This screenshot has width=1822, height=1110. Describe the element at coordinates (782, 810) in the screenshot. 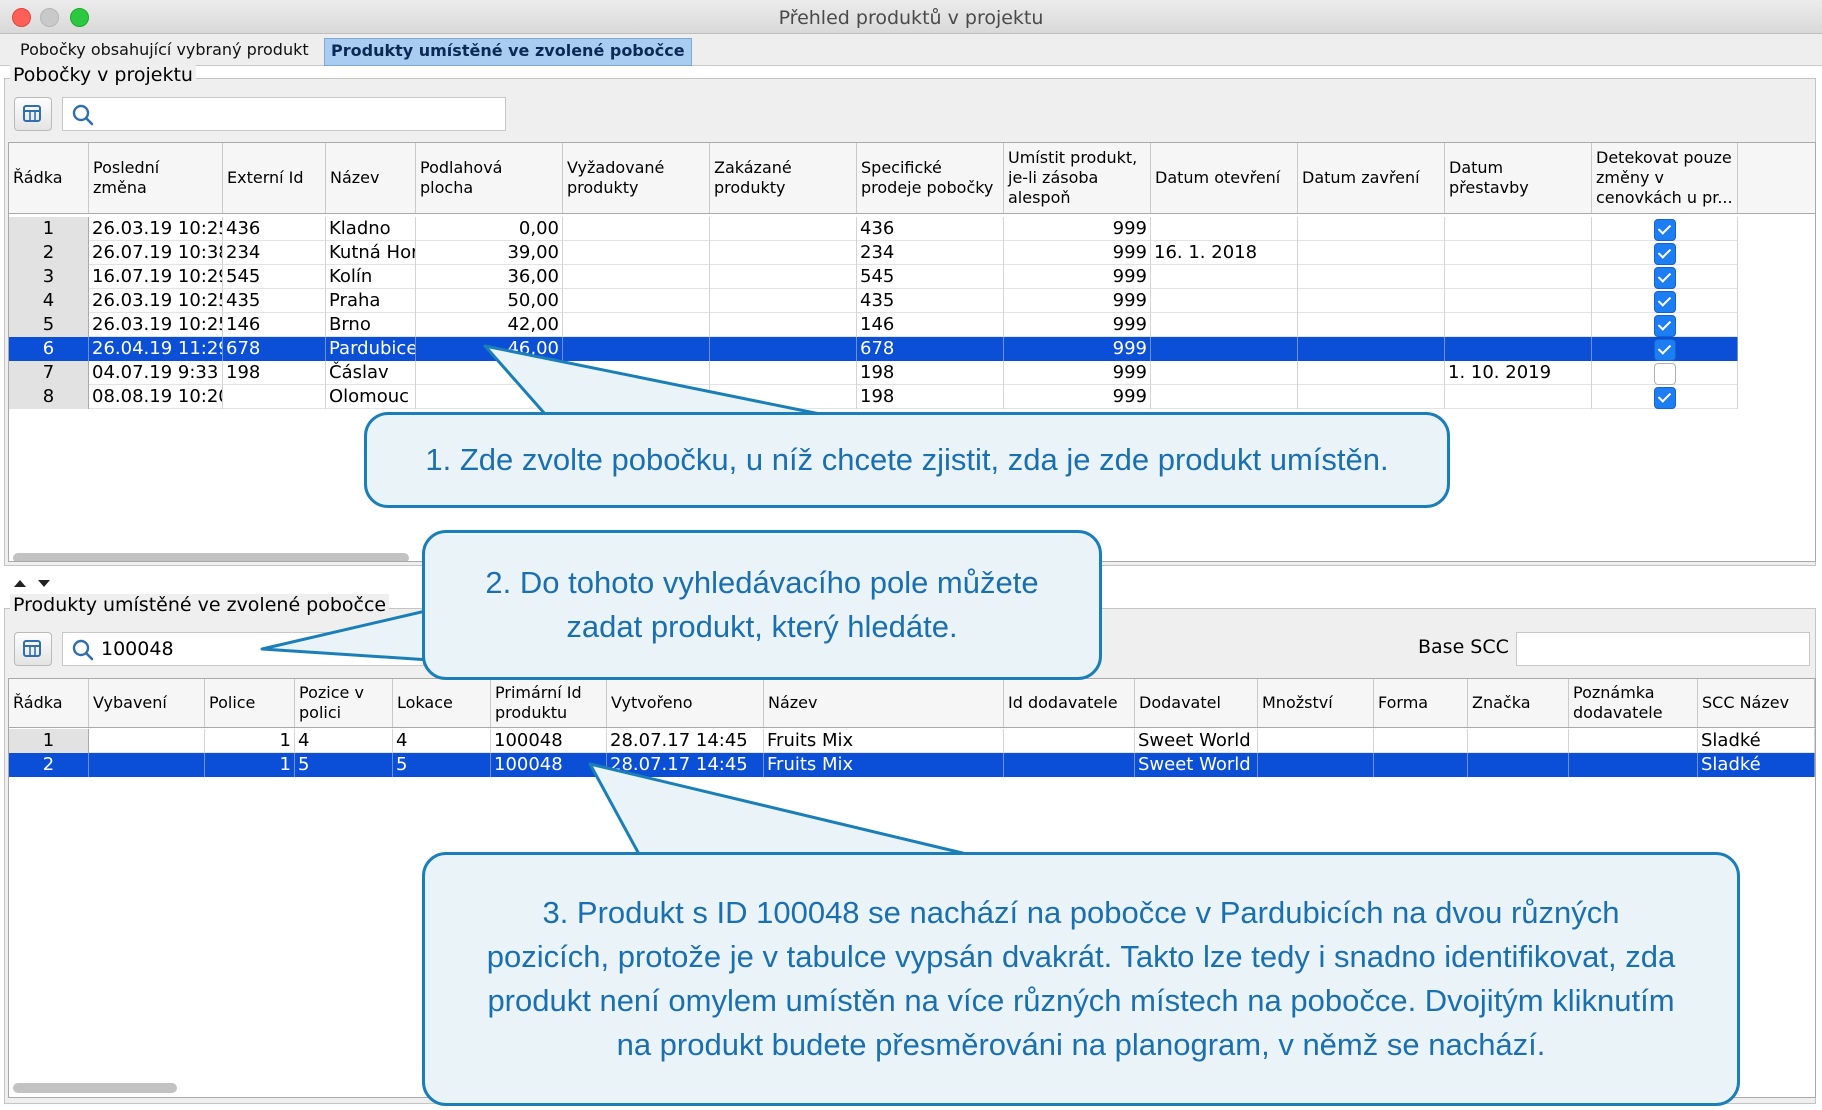

I see `callout-3-pointer` at that location.